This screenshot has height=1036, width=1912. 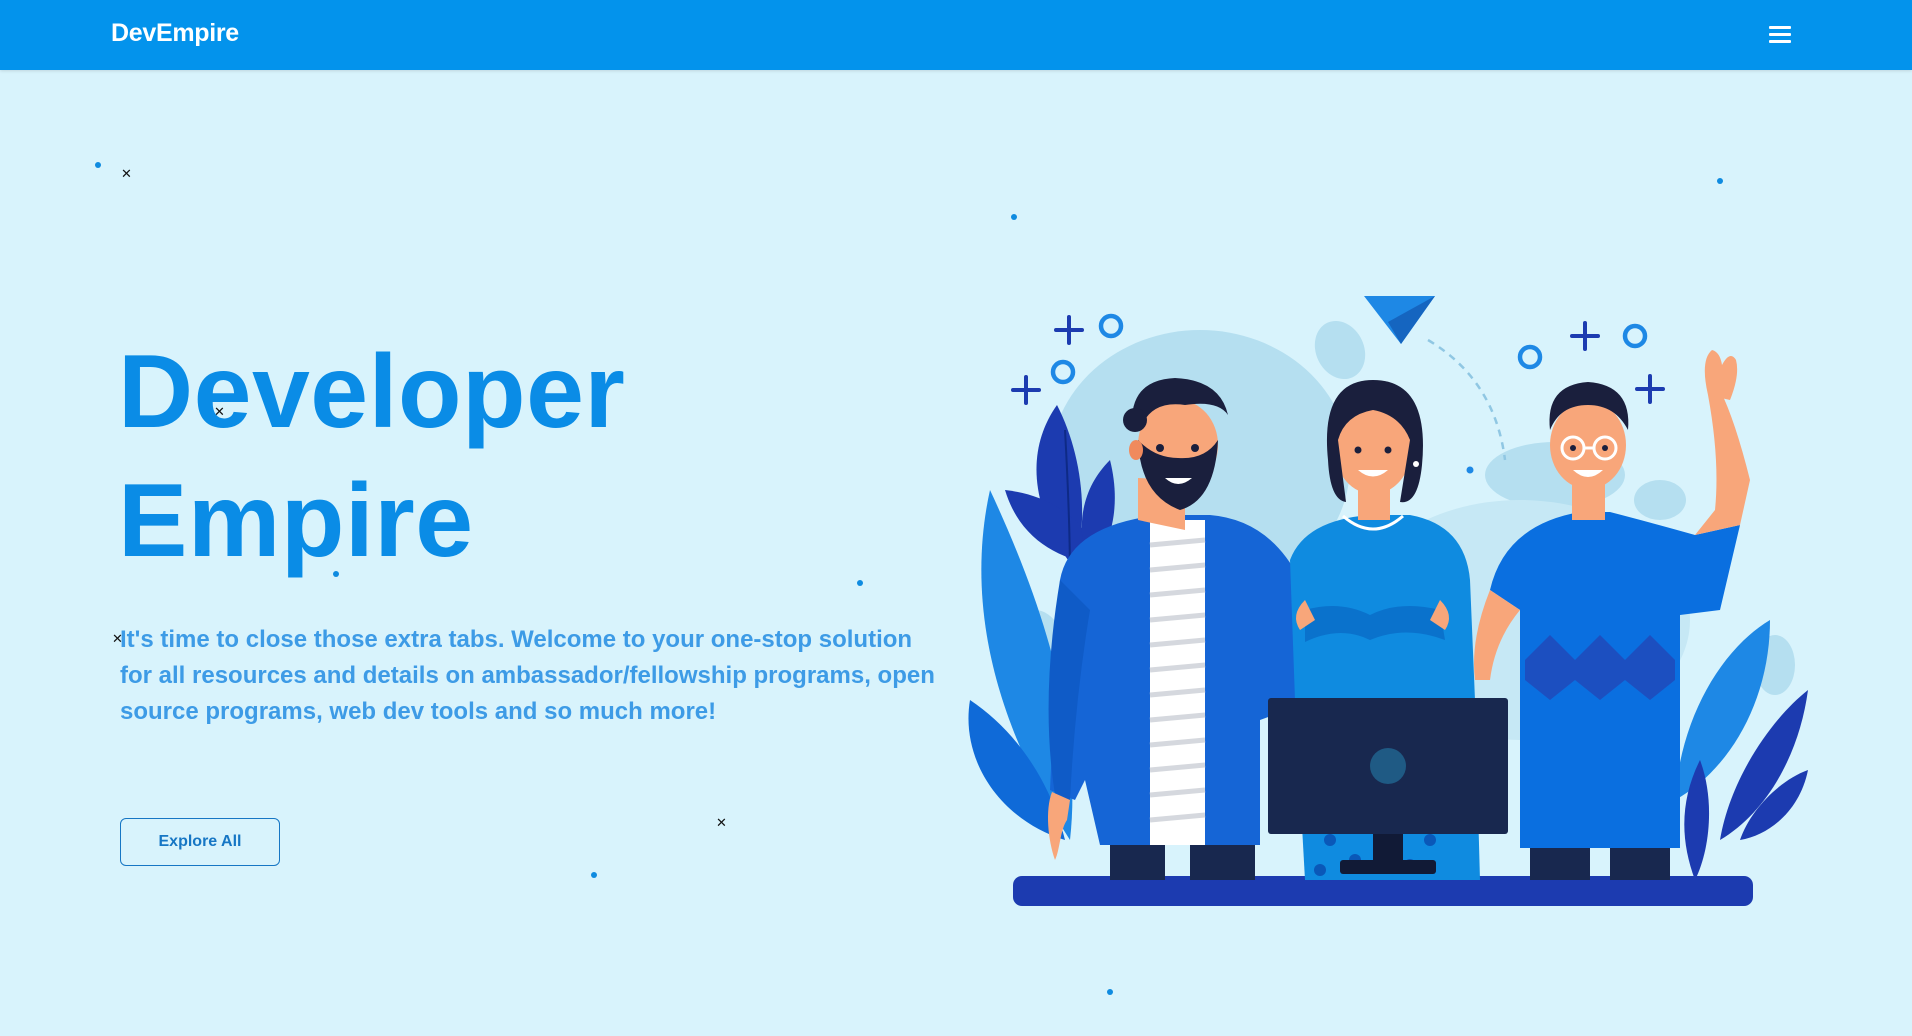 I want to click on menu-bar-middle, so click(x=1780, y=34).